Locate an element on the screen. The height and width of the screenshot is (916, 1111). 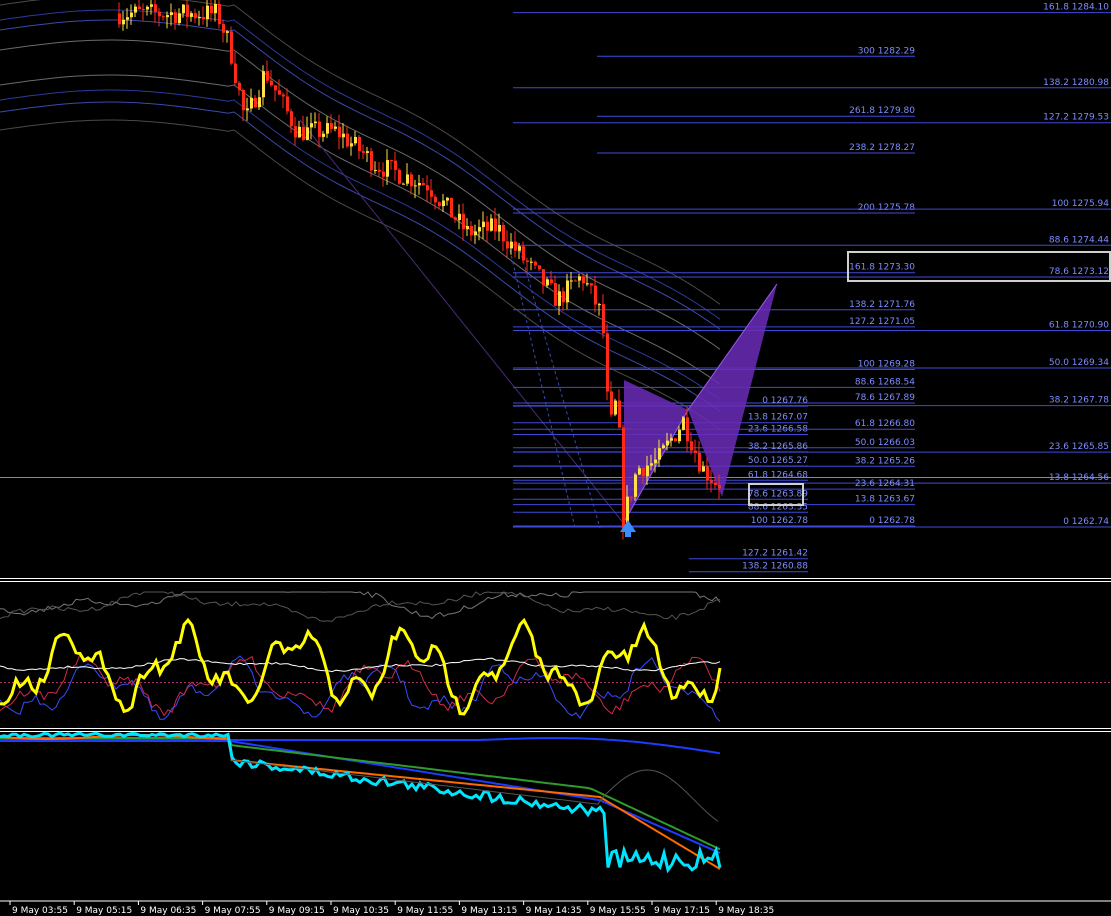
time-label: 9 May 10:35 is located at coordinates (361, 911).